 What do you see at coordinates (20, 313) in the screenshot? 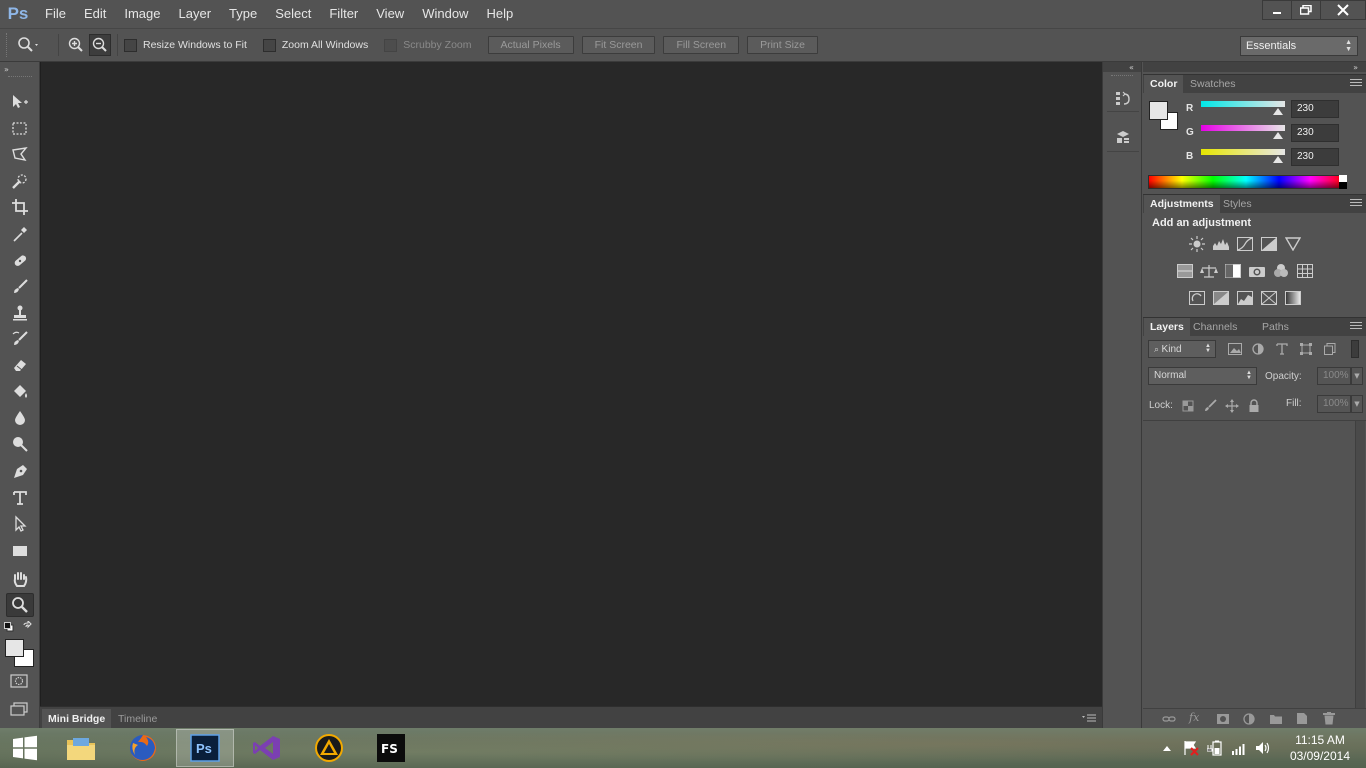
I see `clone-stamp-tool` at bounding box center [20, 313].